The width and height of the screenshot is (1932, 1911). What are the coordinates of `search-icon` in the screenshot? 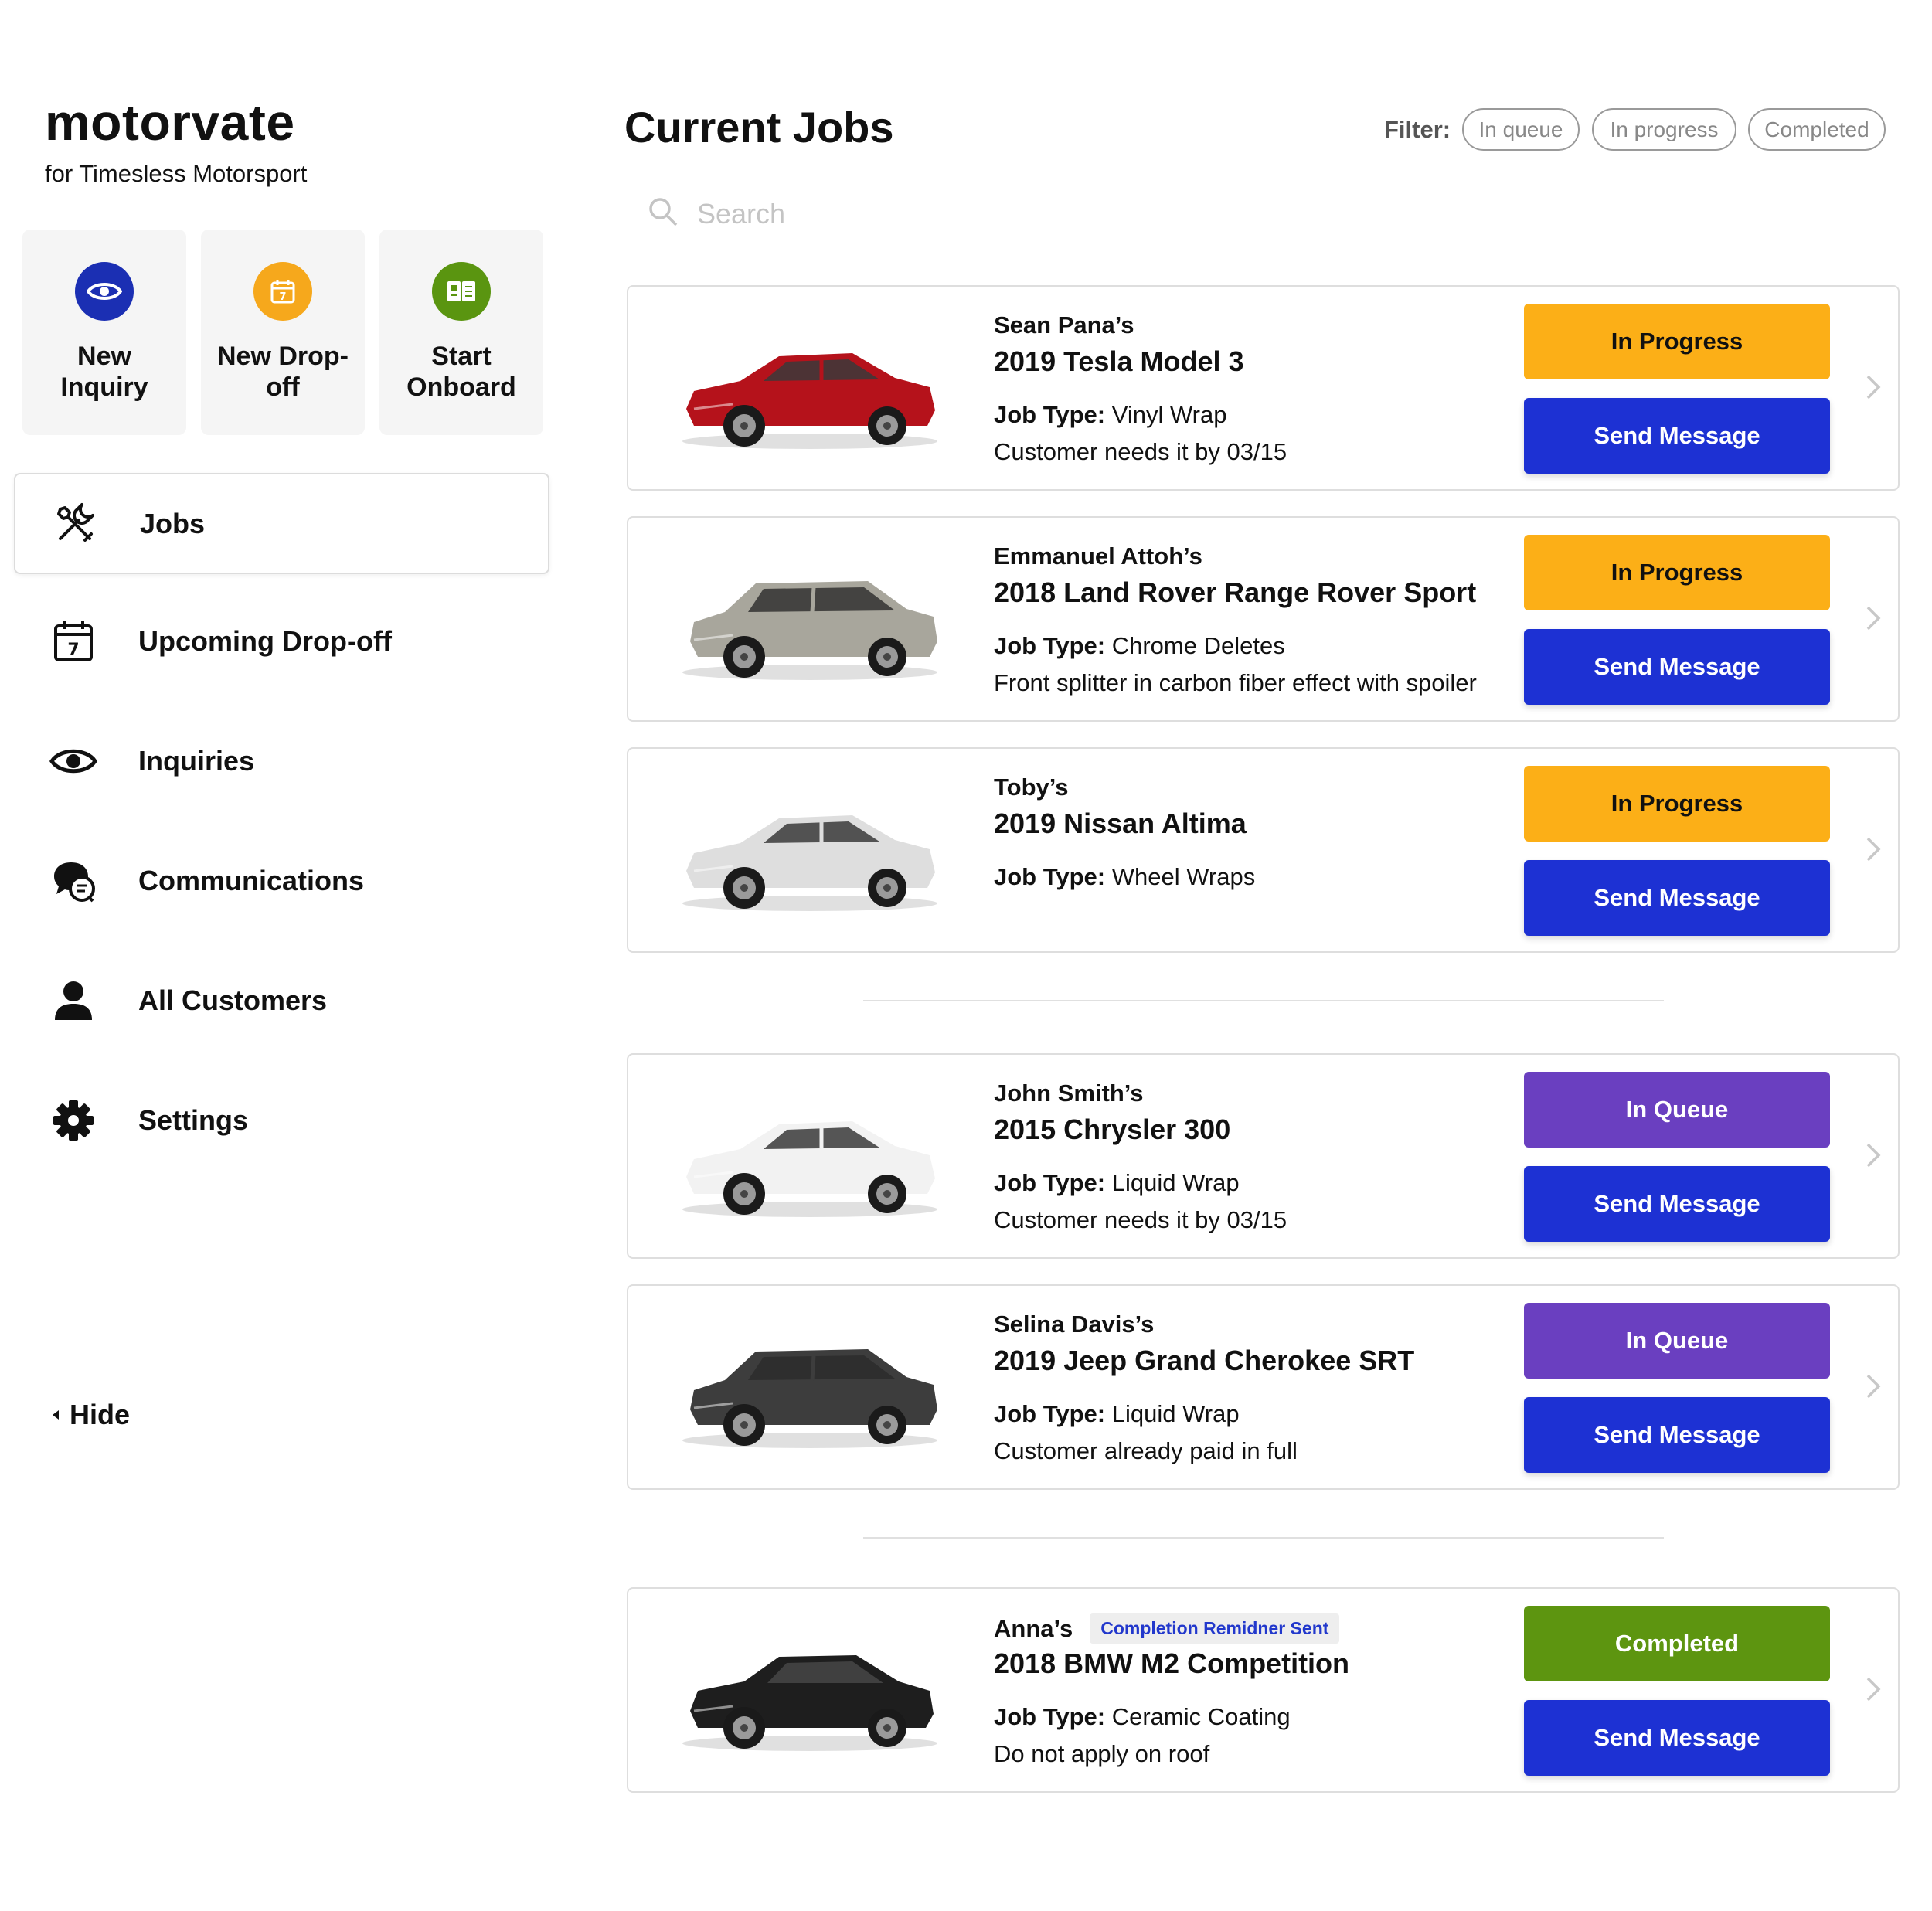 It's located at (663, 213).